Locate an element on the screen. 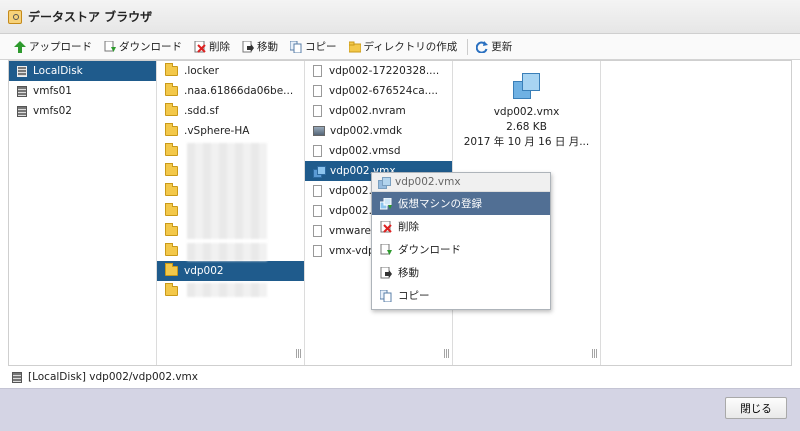 The image size is (800, 431). datastore-item-localdisk: LocalDisk is located at coordinates (82, 71).